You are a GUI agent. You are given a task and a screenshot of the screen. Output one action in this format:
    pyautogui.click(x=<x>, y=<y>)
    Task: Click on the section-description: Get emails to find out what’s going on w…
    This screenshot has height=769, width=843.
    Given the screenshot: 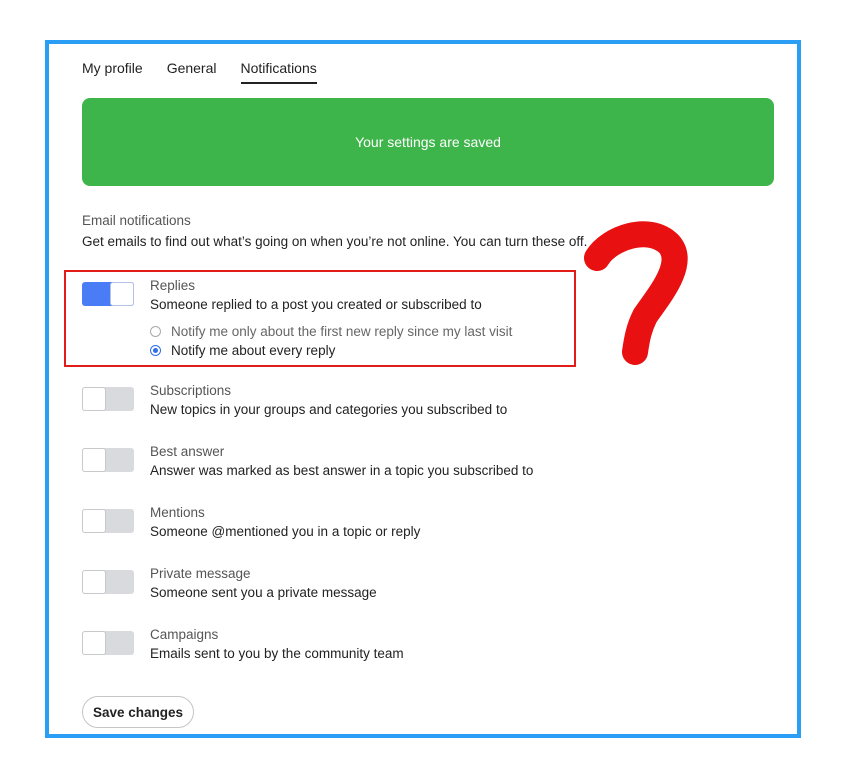 What is the action you would take?
    pyautogui.click(x=335, y=241)
    